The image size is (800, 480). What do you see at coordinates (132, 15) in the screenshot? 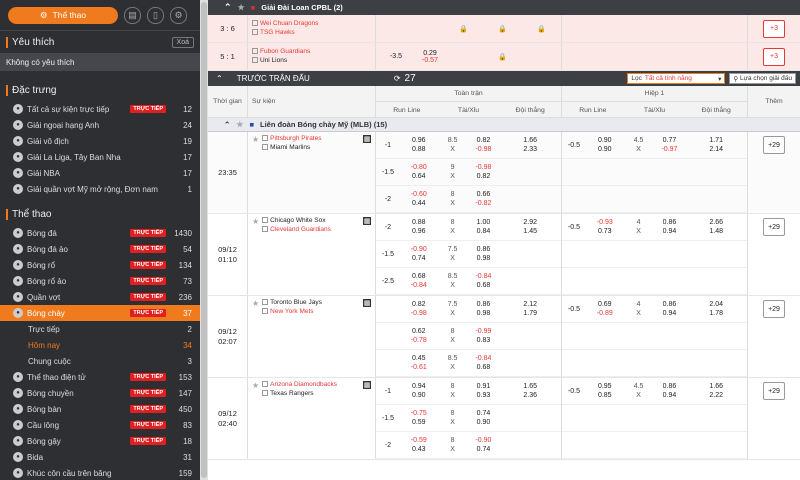
I see `betslip-icon: ▤` at bounding box center [132, 15].